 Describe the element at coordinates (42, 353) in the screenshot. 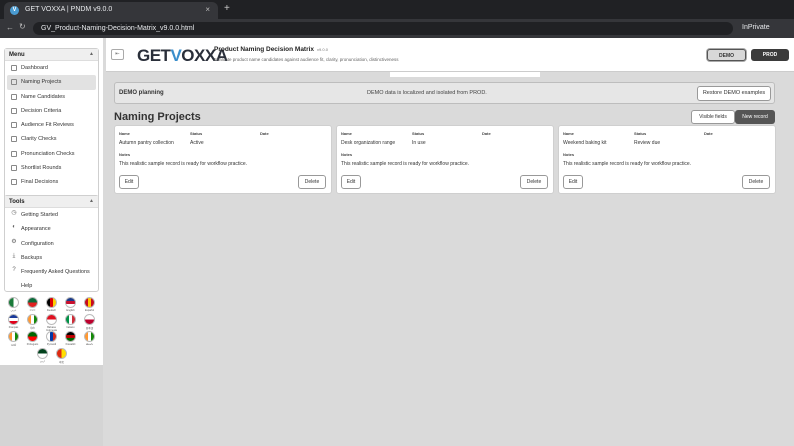

I see `flag-15-icon` at that location.